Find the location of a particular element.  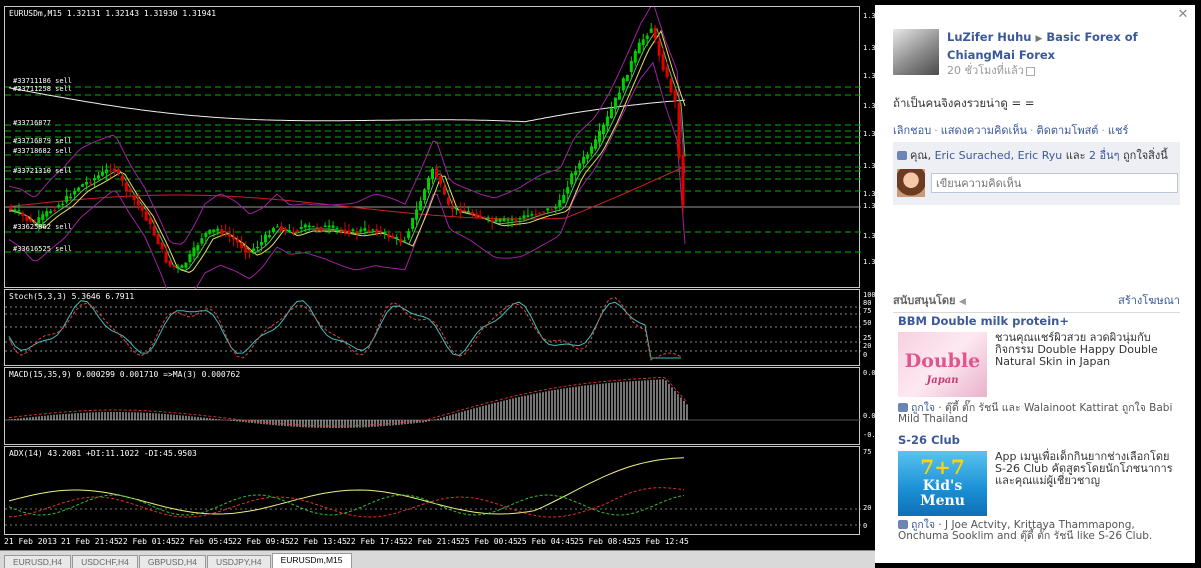

stochastic-panel: Stoch(5,3,3) 5.3646 6.7911 is located at coordinates (432, 327).